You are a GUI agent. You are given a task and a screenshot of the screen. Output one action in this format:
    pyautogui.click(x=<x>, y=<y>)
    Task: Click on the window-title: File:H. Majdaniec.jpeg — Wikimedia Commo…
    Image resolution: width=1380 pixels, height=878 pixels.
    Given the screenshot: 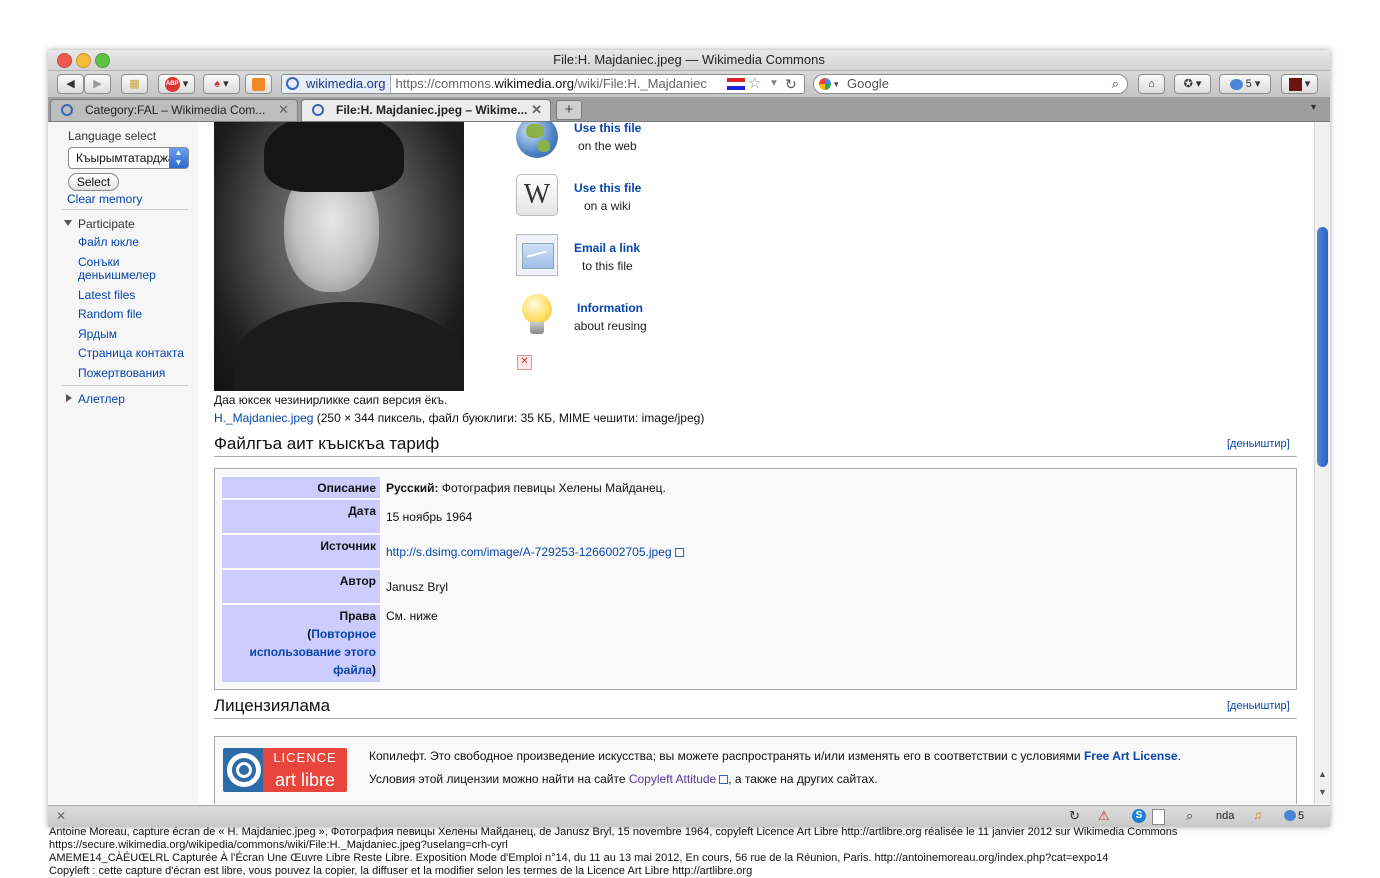 What is the action you would take?
    pyautogui.click(x=689, y=59)
    